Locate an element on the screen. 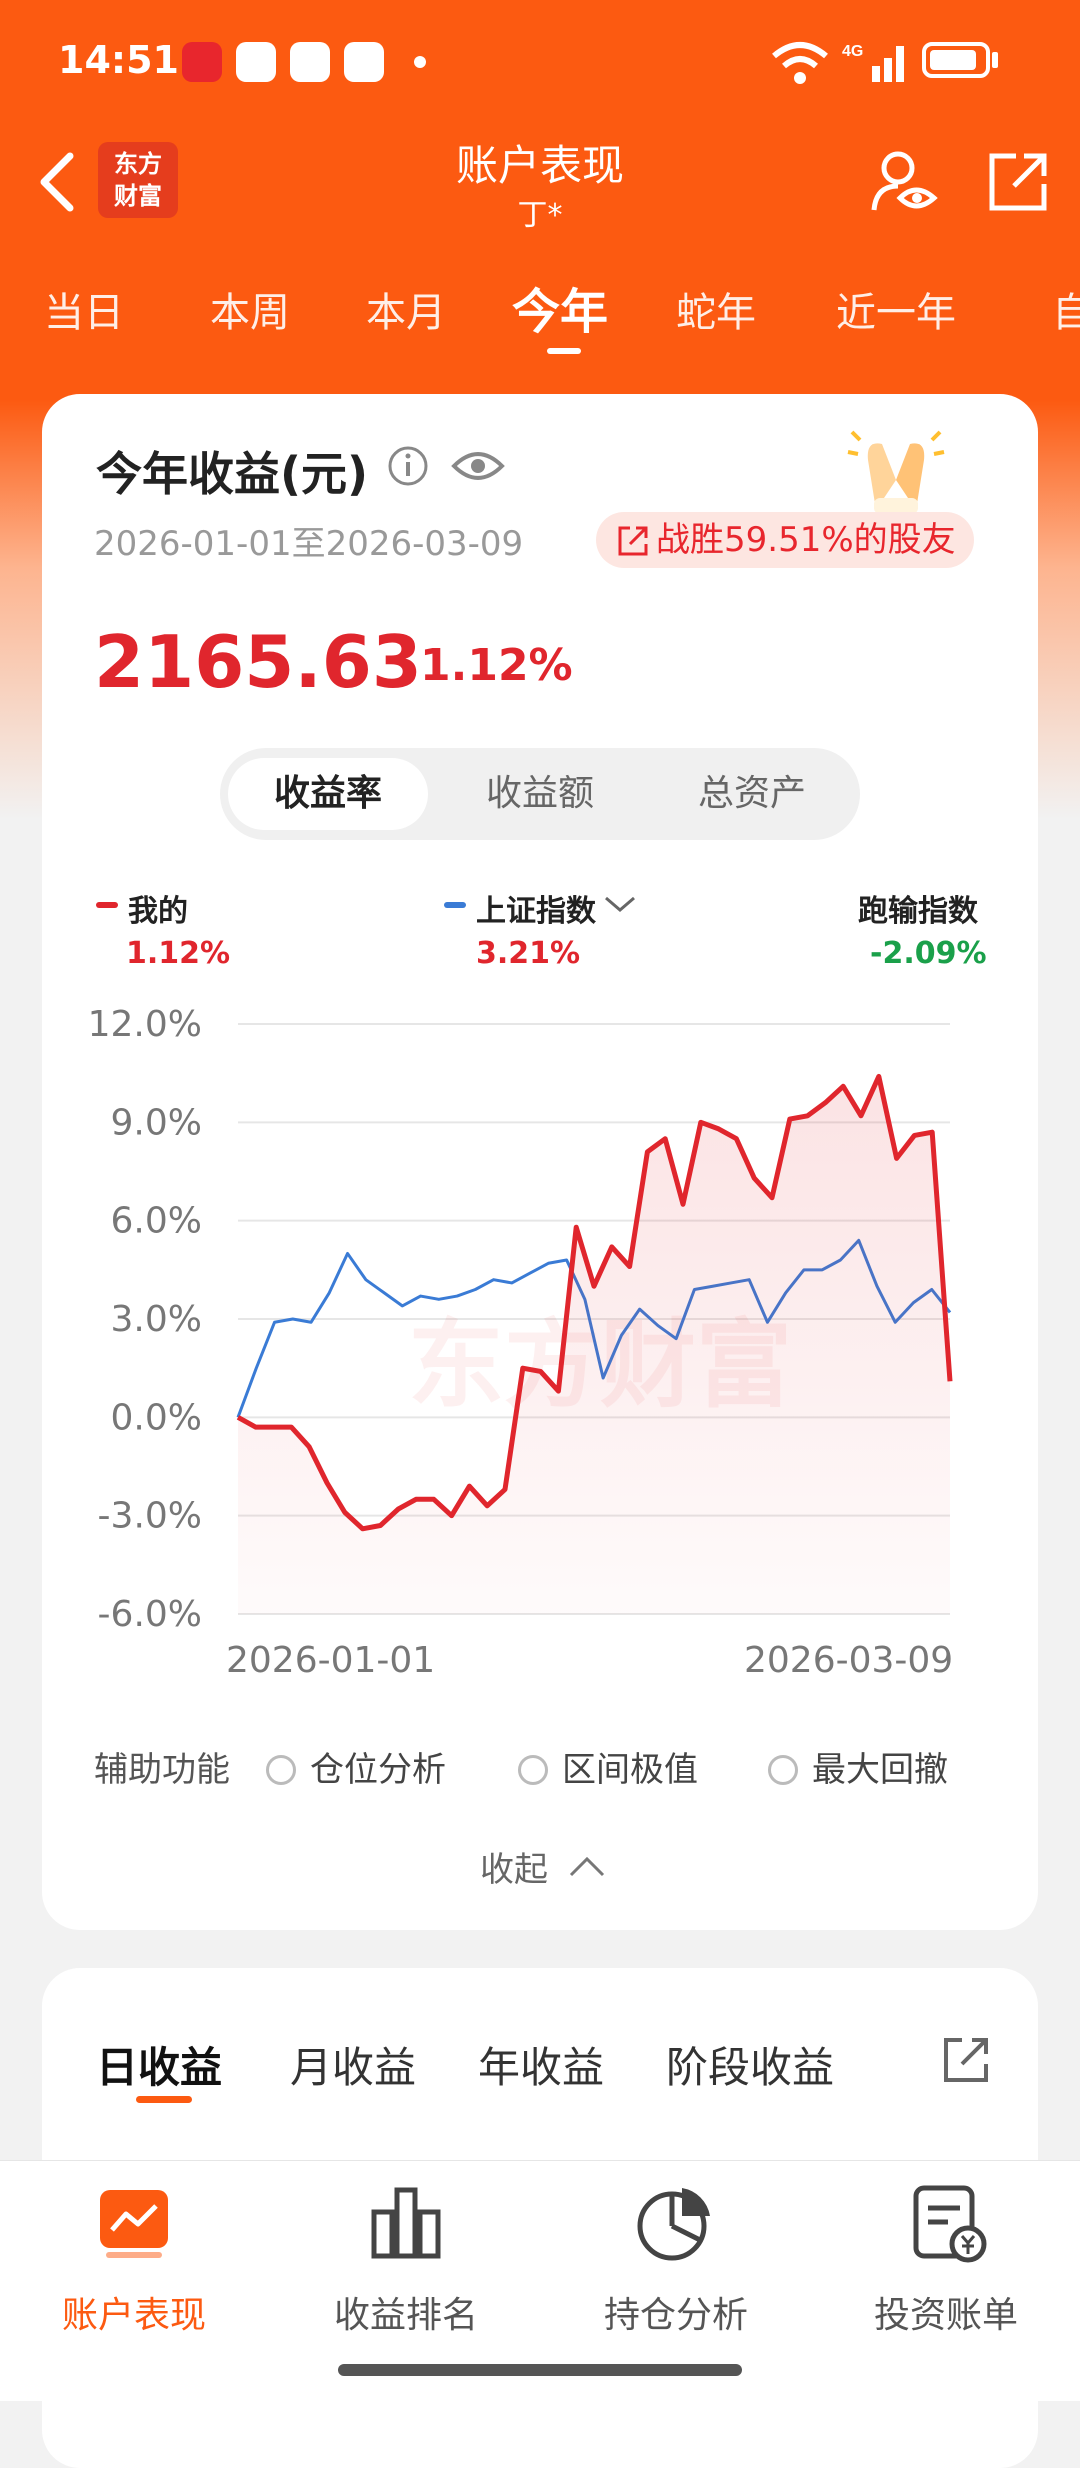 The image size is (1080, 2468). option-position-analysis: 仓位分析 is located at coordinates (356, 1766).